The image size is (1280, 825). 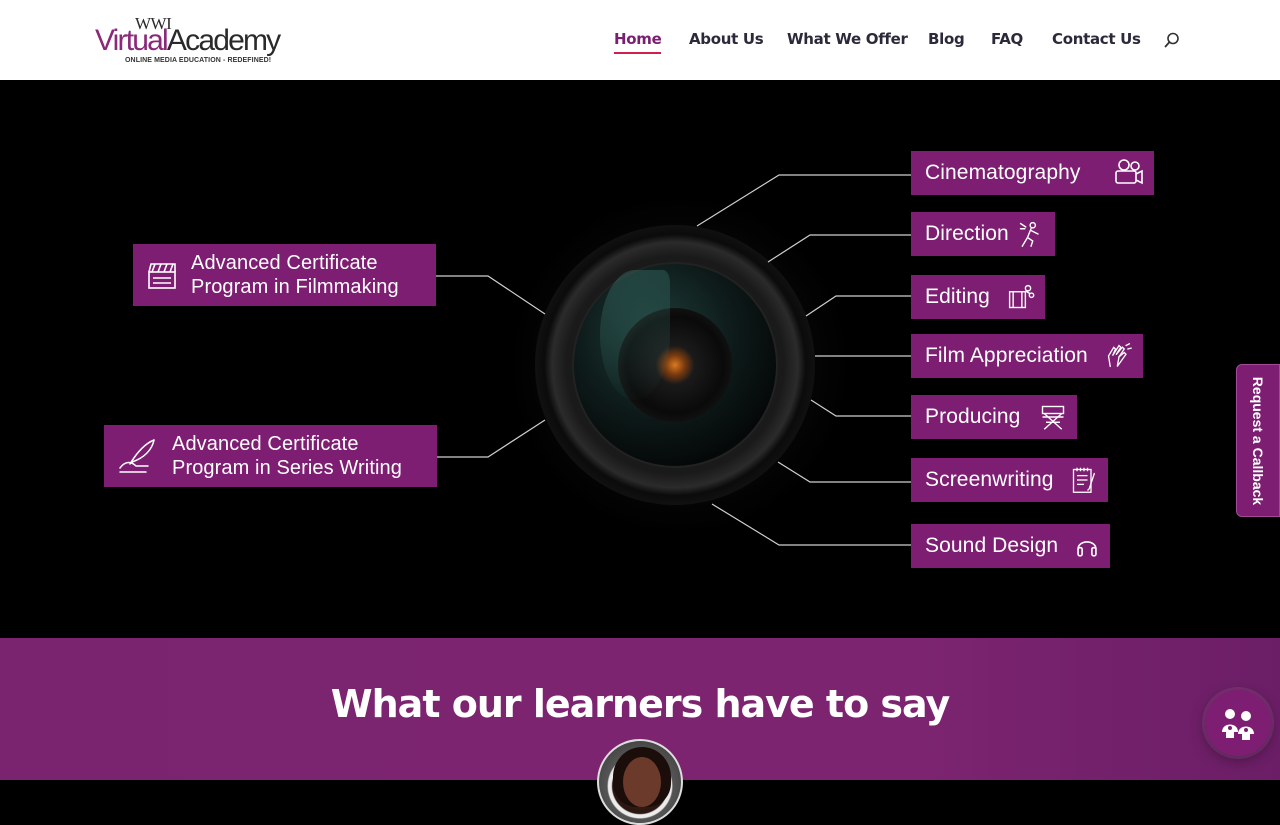 I want to click on course-screenwriting: Screenwriting, so click(x=1009, y=480).